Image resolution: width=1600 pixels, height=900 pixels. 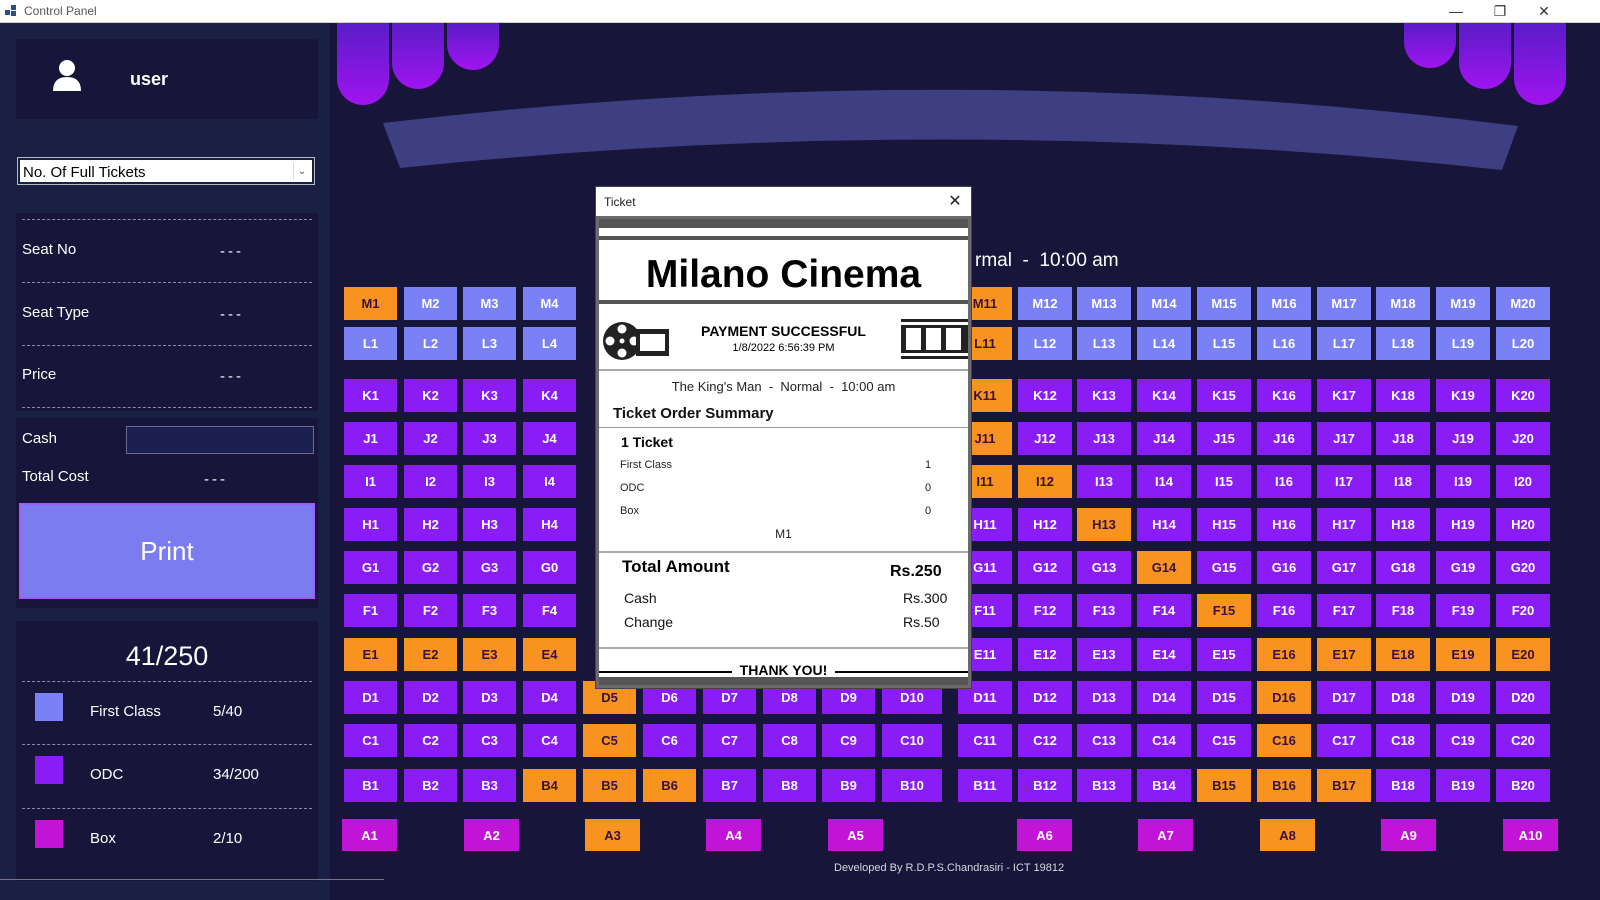 I want to click on seat-i19: I19, so click(x=1463, y=481).